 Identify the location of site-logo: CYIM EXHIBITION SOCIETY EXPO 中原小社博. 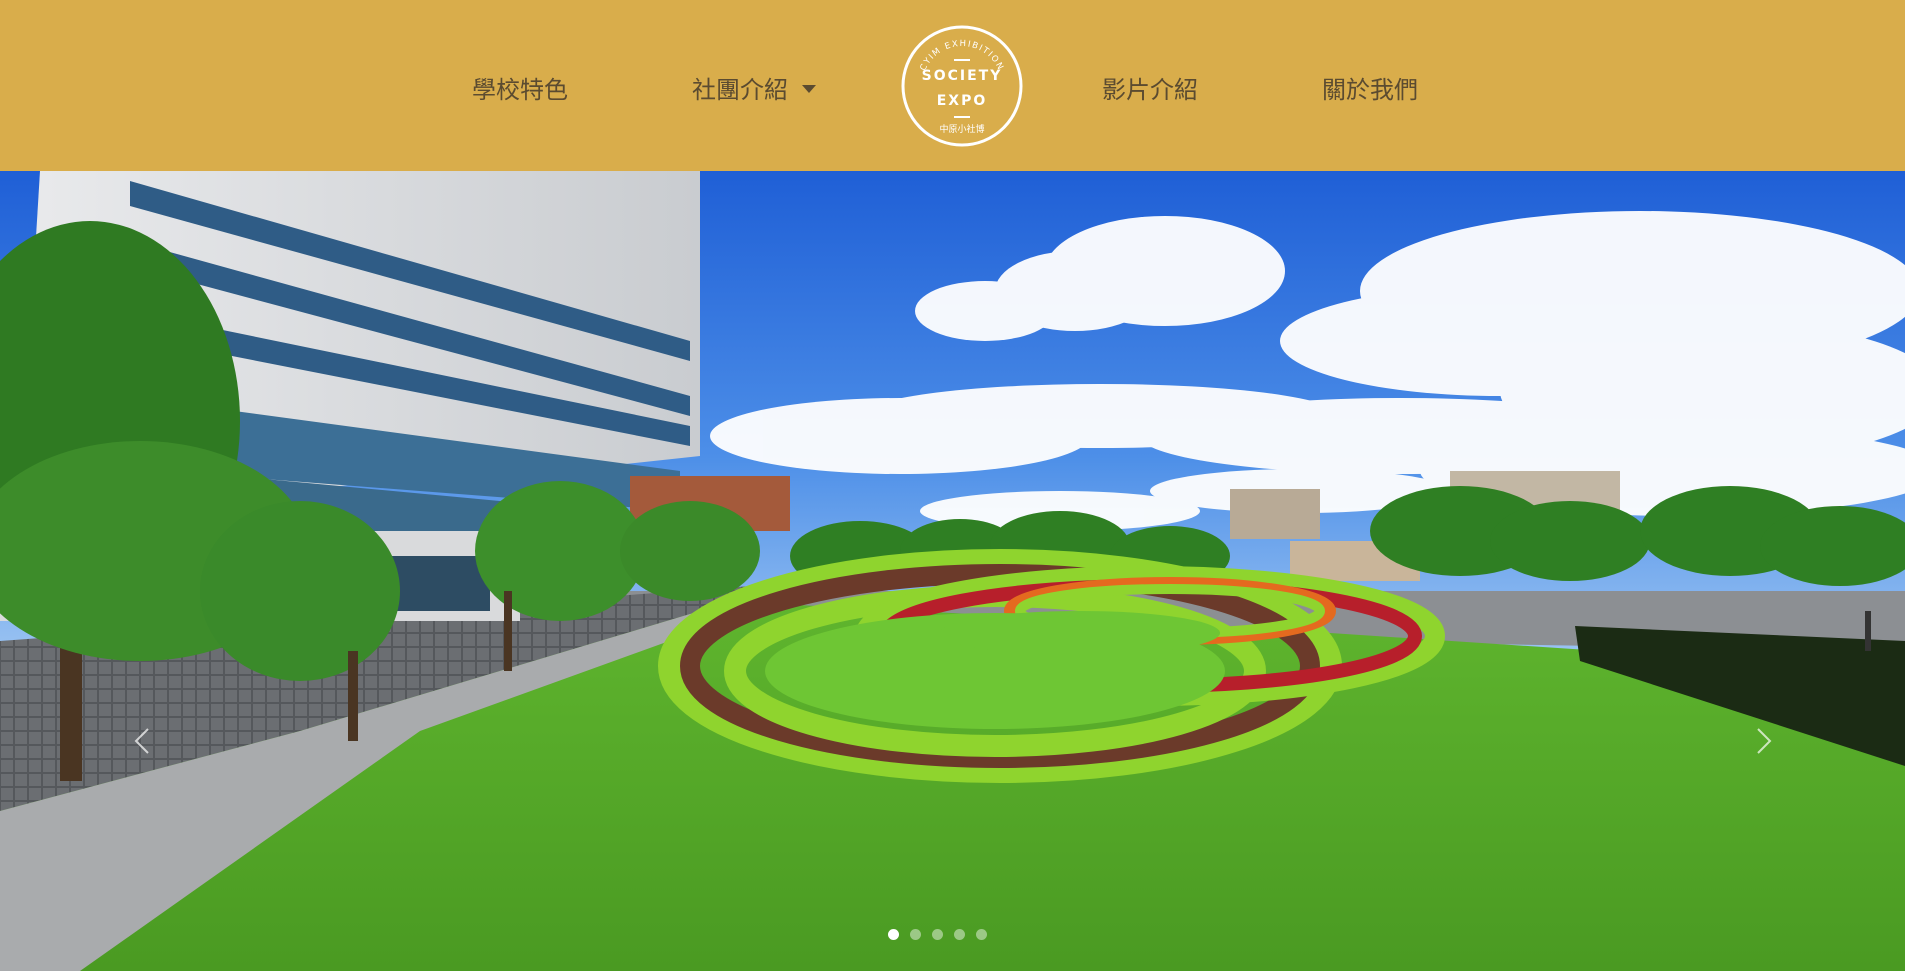
(962, 86).